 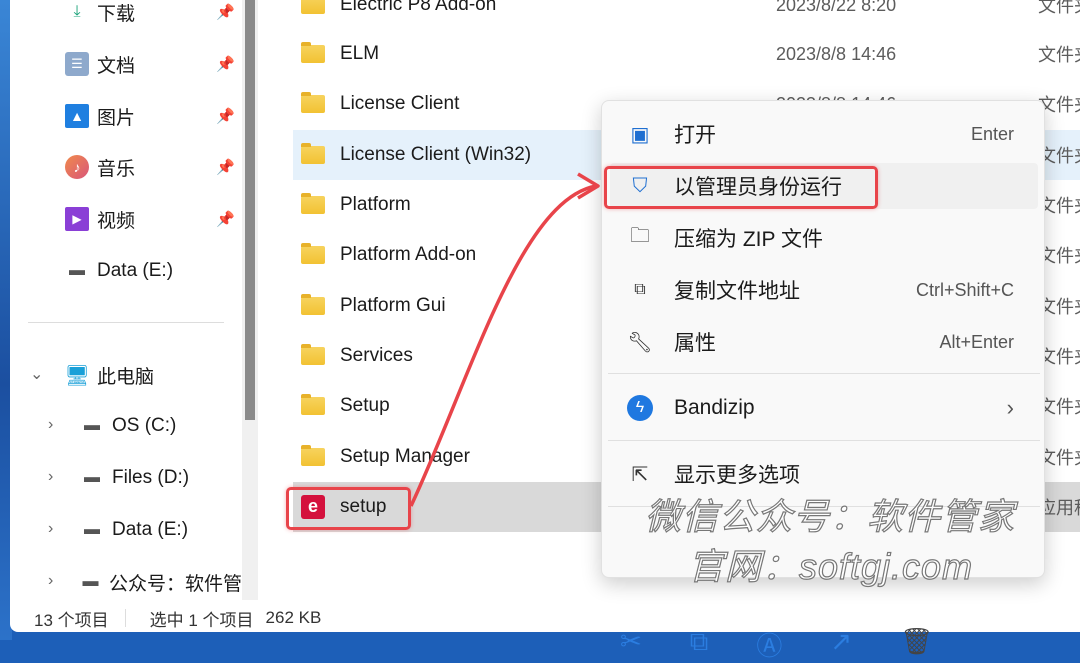 What do you see at coordinates (588, 186) in the screenshot?
I see `arrow-head` at bounding box center [588, 186].